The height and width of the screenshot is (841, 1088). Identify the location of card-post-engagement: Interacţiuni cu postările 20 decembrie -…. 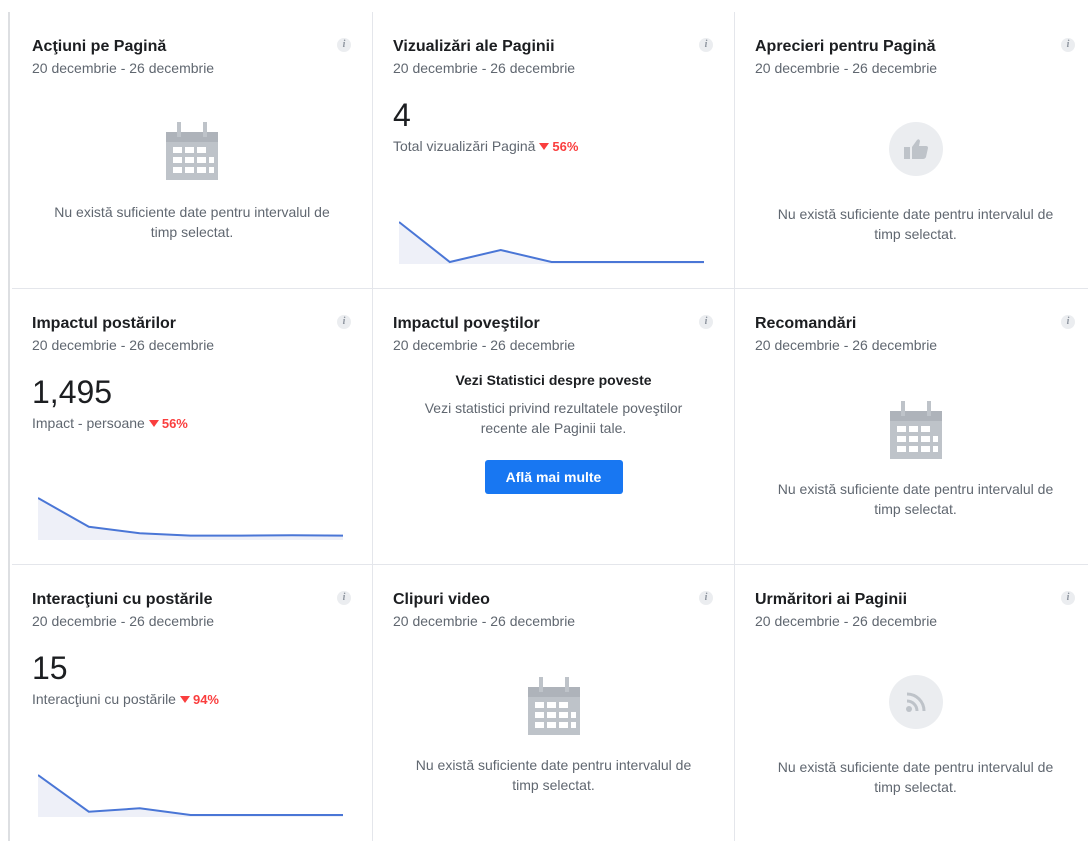
(192, 703).